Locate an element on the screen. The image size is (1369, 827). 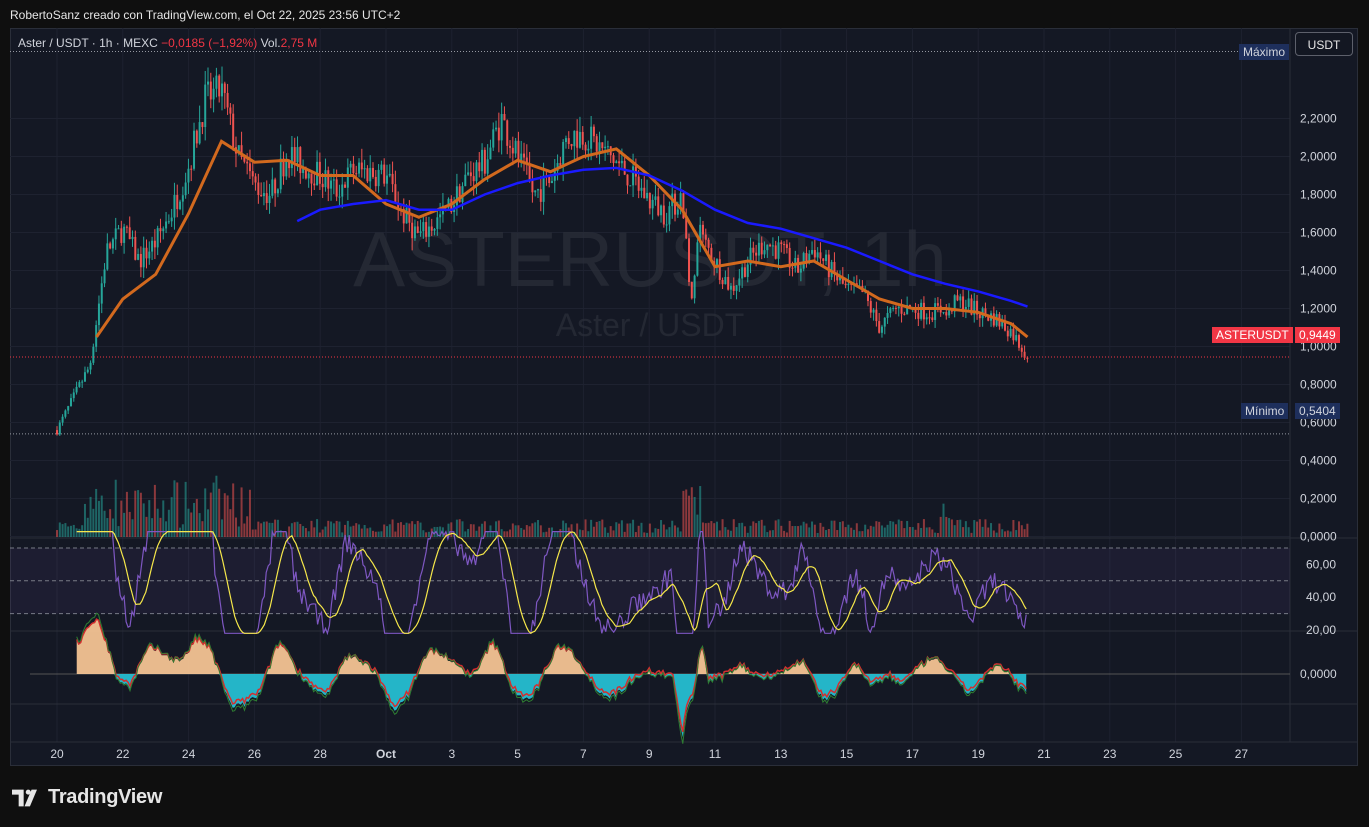
time-tick-label: 28 is located at coordinates (321, 754).